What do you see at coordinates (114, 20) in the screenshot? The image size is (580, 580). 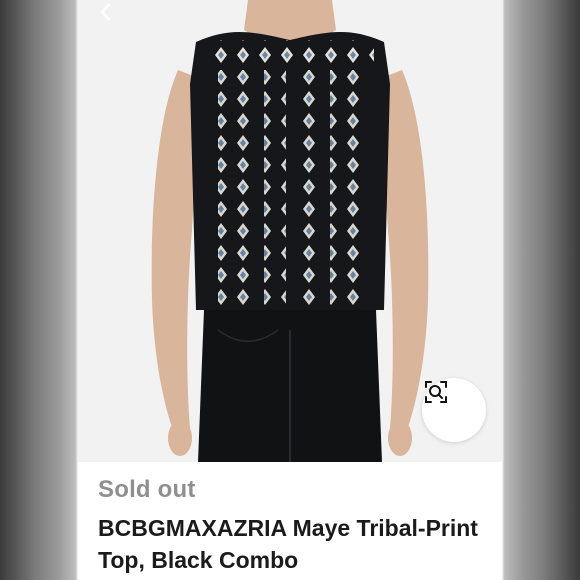 I see `back-button` at bounding box center [114, 20].